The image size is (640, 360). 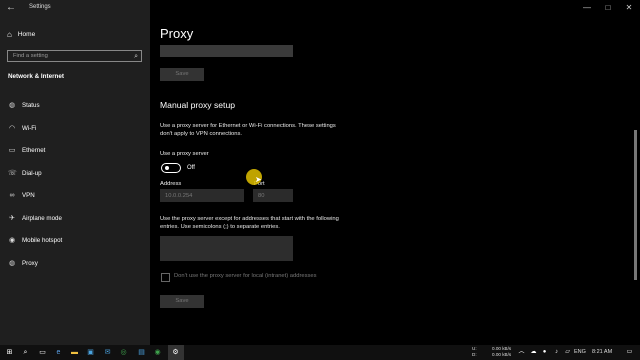 What do you see at coordinates (42, 240) in the screenshot?
I see `sidebar-item-label: Mobile hotspot` at bounding box center [42, 240].